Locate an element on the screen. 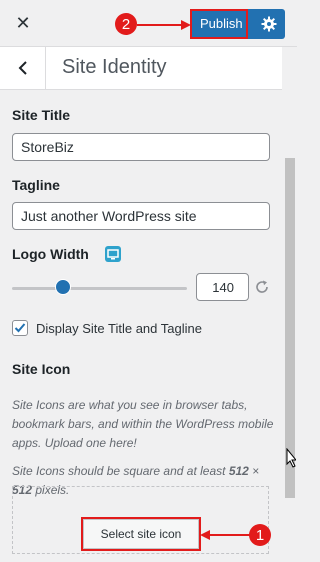 Image resolution: width=320 pixels, height=562 pixels. scrollbar-thumb is located at coordinates (290, 328).